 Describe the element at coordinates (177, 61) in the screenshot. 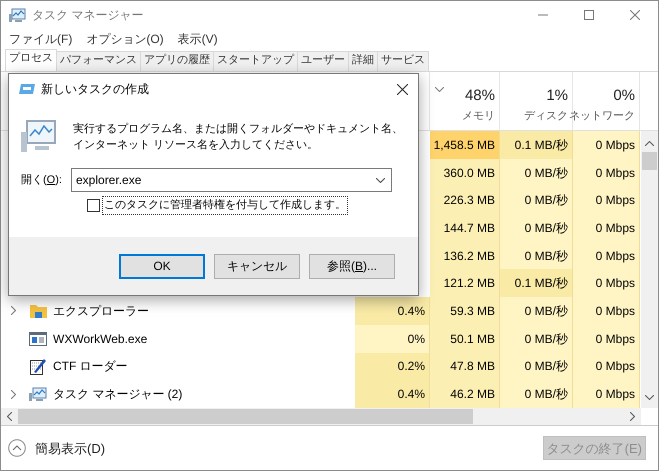

I see `tab: アプリの履歴` at that location.